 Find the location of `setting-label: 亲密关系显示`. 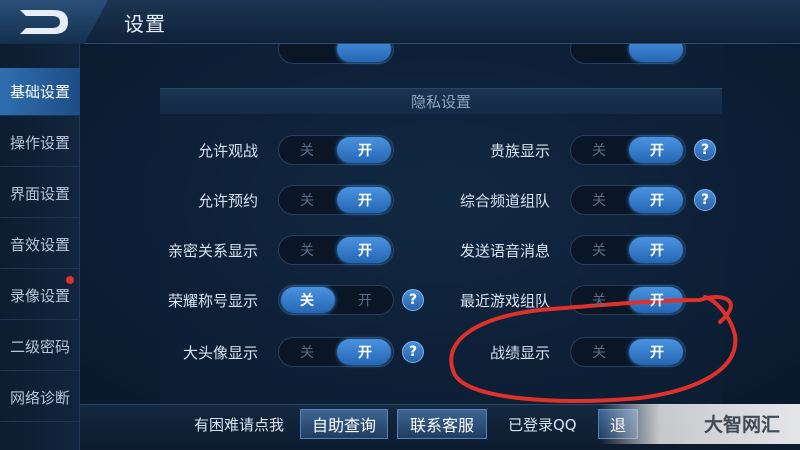

setting-label: 亲密关系显示 is located at coordinates (212, 251).